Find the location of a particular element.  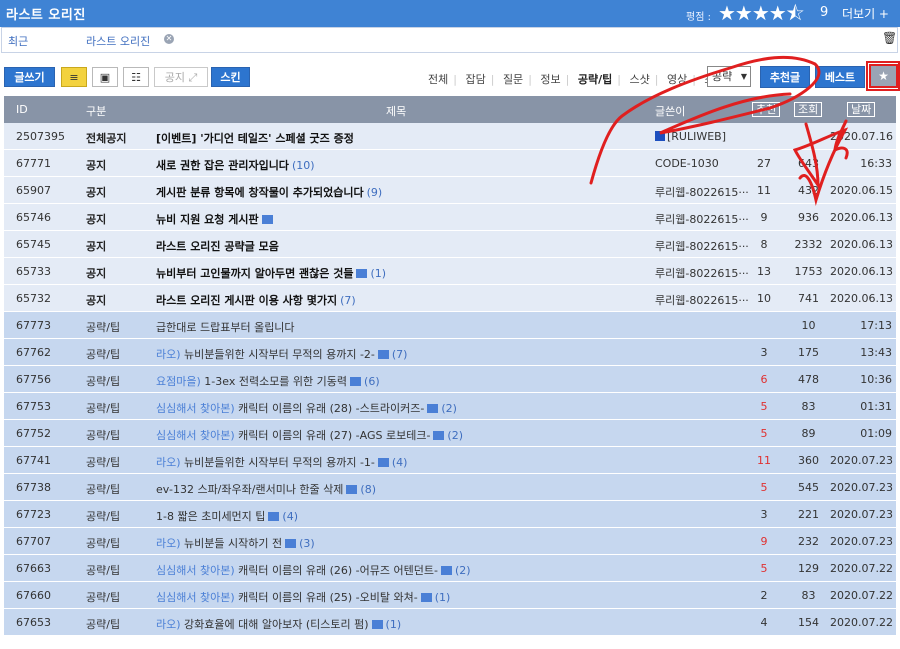

post-title: [이벤트] '가디언 테일즈' 스페셜 굿즈 증정 is located at coordinates (255, 138).